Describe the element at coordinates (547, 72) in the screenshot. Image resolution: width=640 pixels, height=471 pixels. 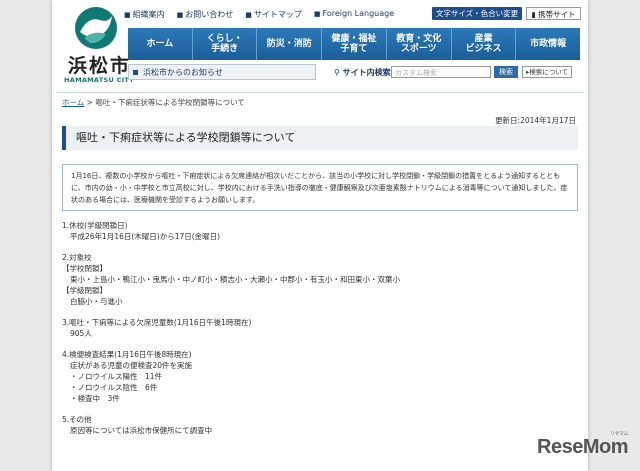
I see `search-help-button: ▸検索について` at that location.